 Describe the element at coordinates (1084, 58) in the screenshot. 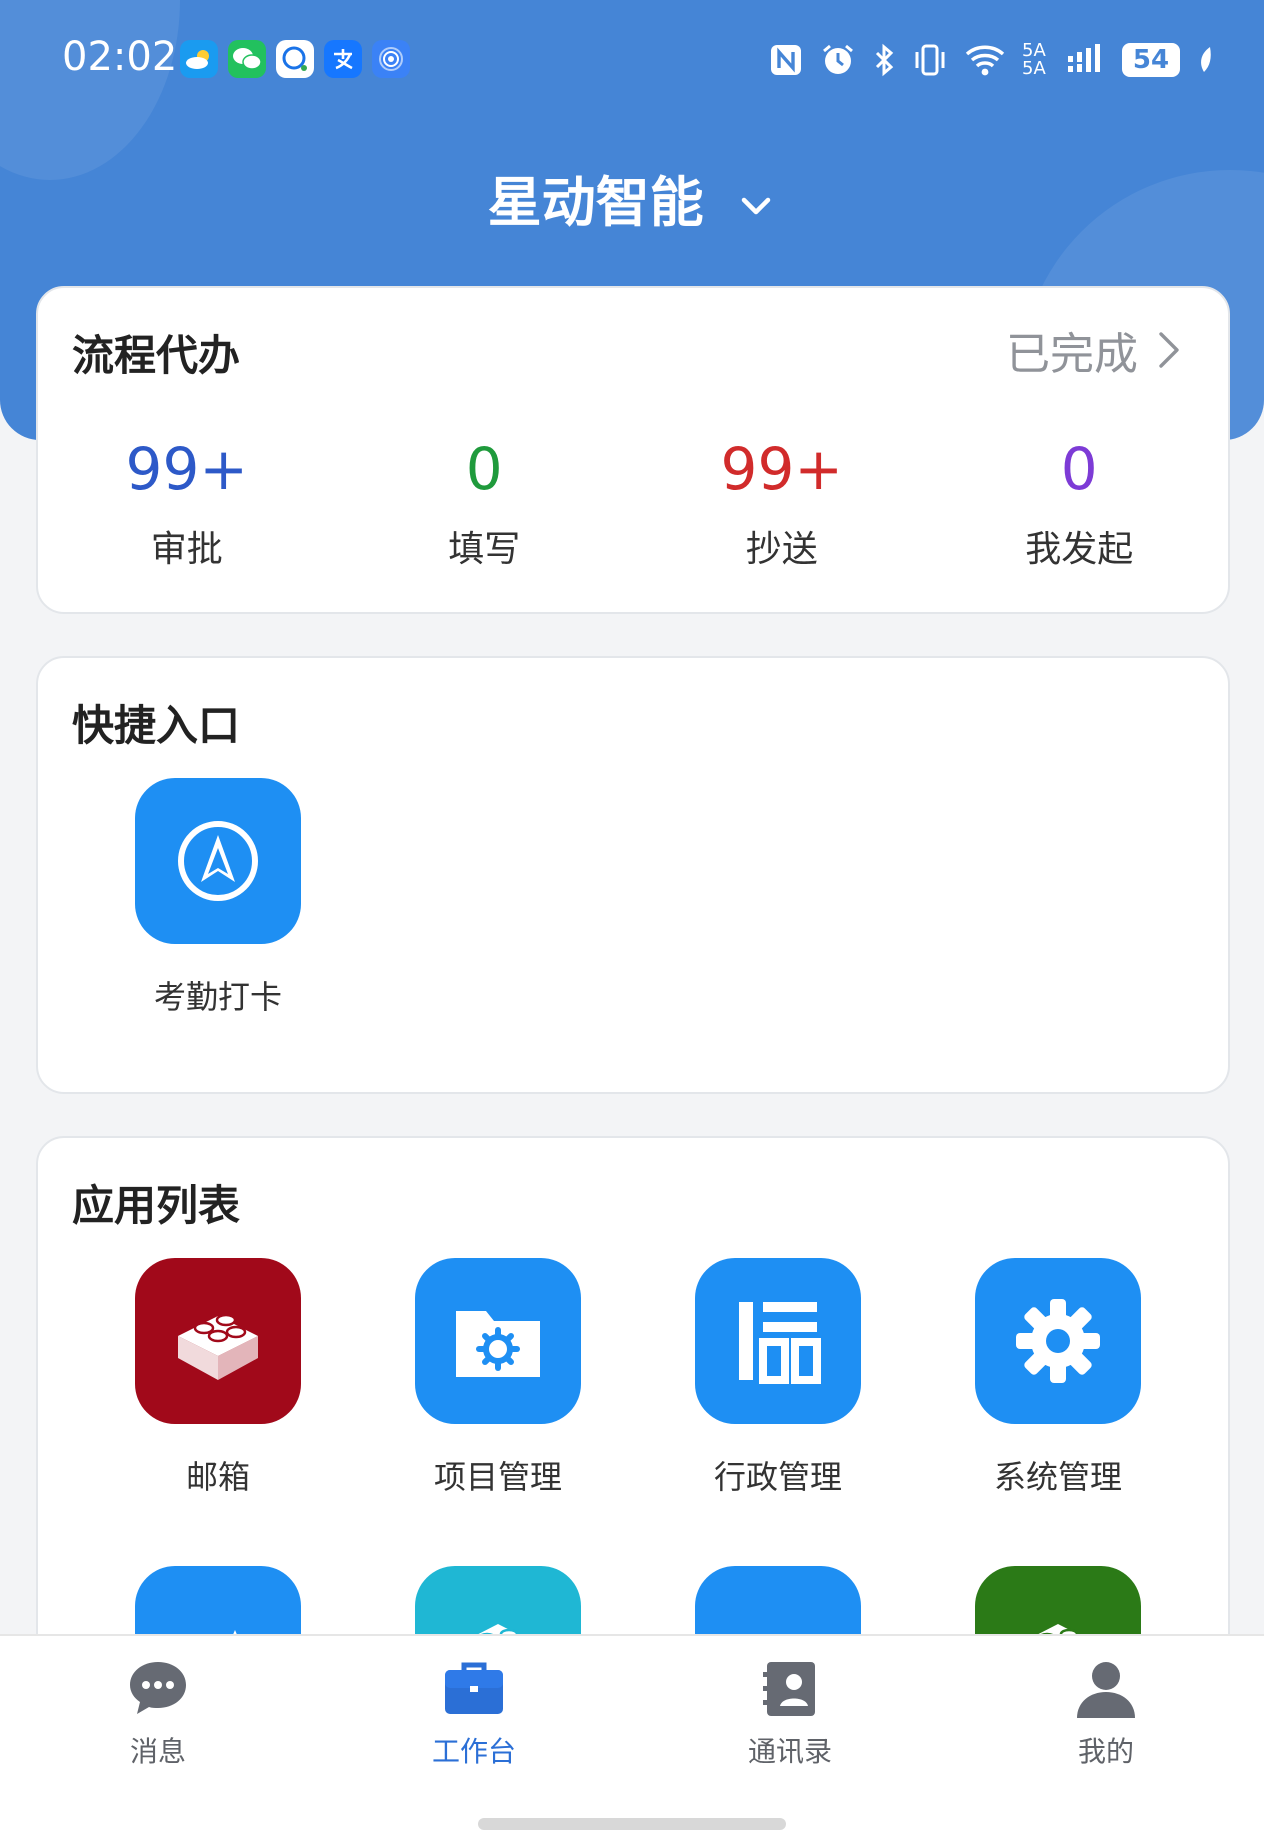

I see `signal-bars-icon` at that location.